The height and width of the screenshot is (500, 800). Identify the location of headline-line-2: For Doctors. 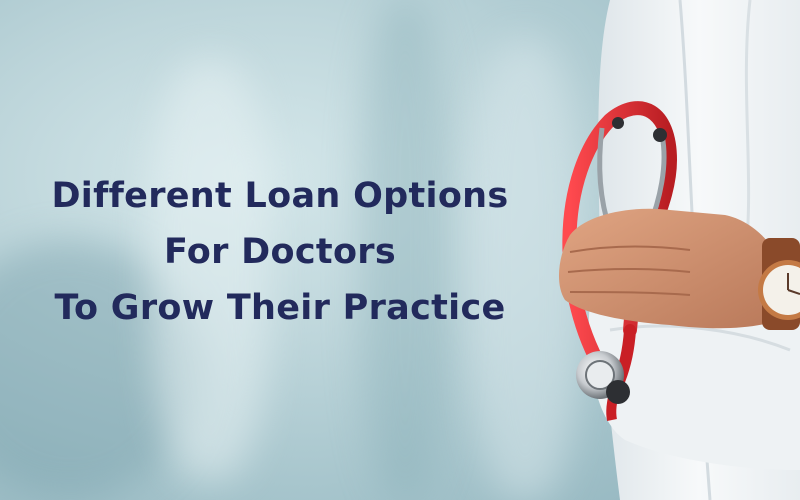
(280, 252).